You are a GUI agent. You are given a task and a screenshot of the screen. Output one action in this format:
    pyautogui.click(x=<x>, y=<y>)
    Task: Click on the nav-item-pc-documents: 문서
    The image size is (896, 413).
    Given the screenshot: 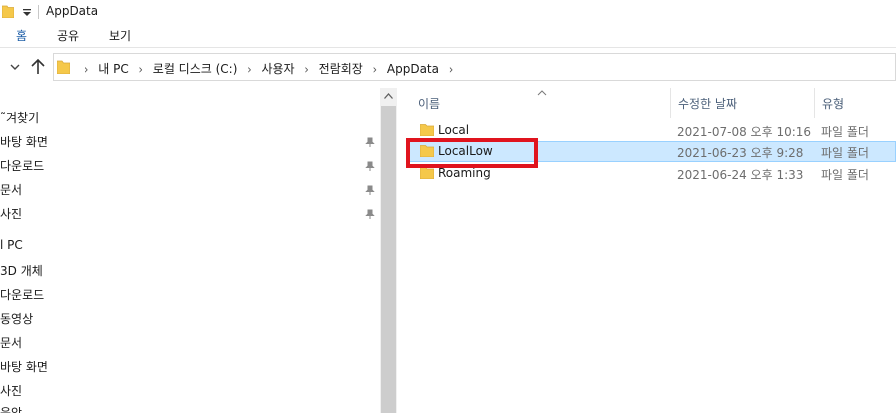 What is the action you would take?
    pyautogui.click(x=11, y=342)
    